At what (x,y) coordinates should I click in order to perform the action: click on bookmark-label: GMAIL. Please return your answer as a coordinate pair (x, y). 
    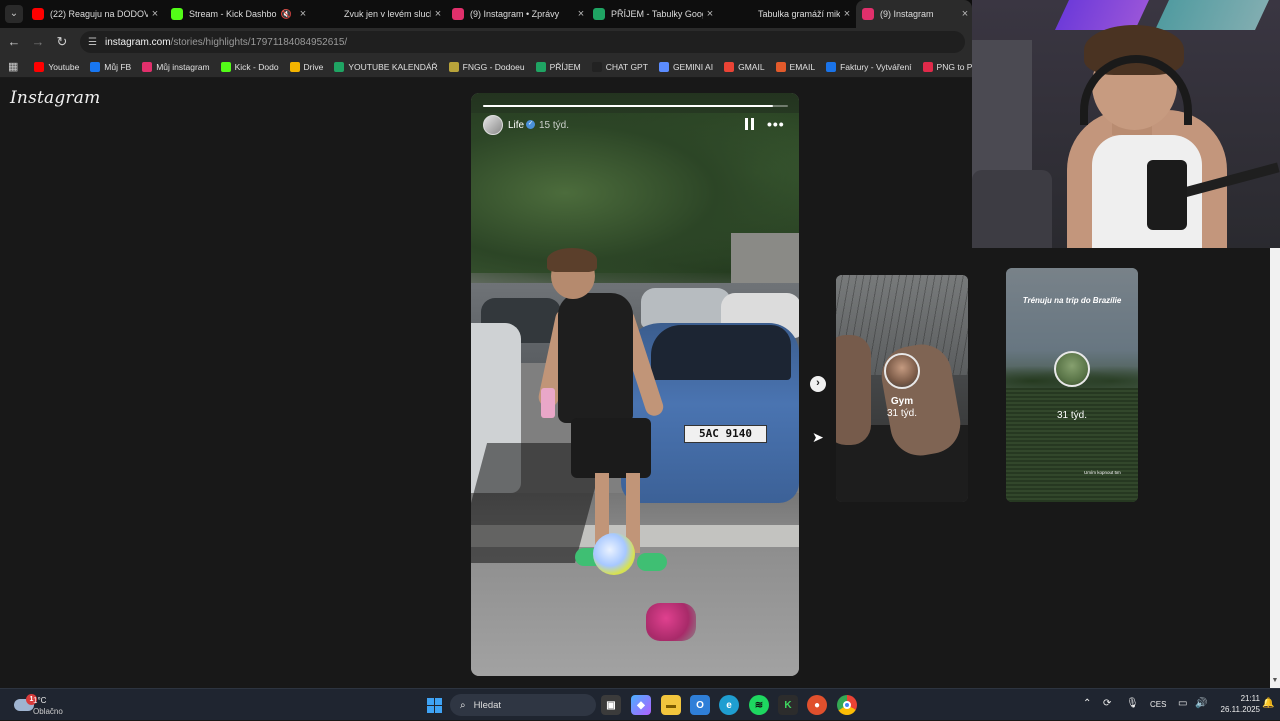
    Looking at the image, I should click on (751, 66).